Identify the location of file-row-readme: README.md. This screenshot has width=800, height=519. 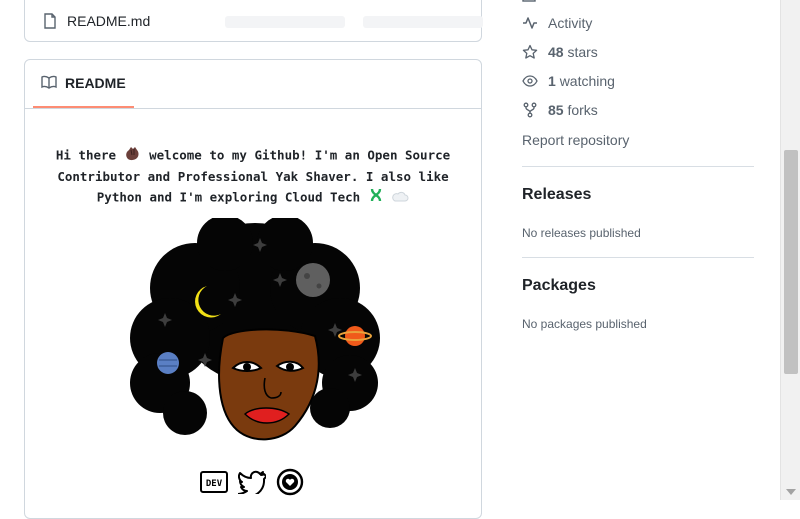
(96, 21).